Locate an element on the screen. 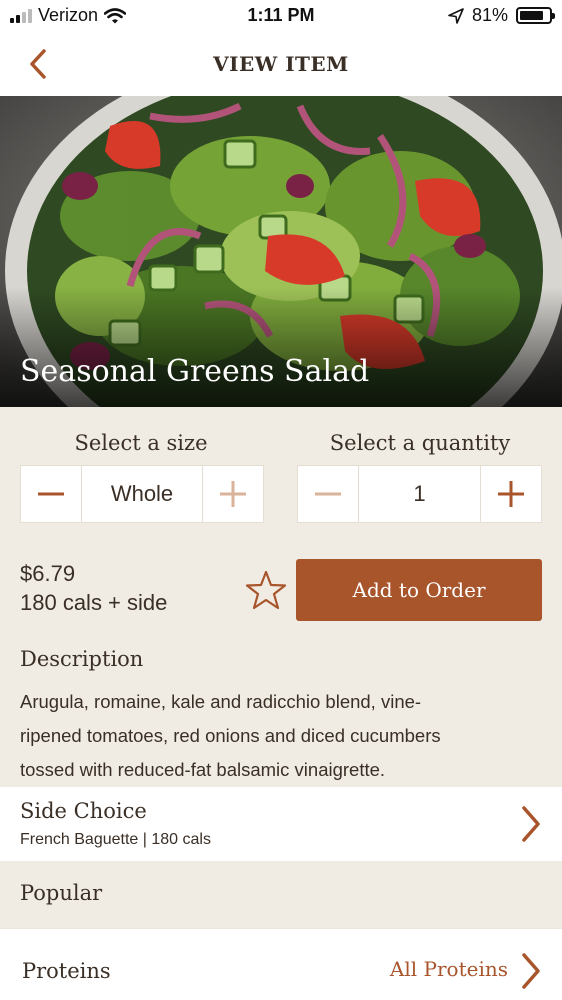  hero-gradient is located at coordinates (281, 347).